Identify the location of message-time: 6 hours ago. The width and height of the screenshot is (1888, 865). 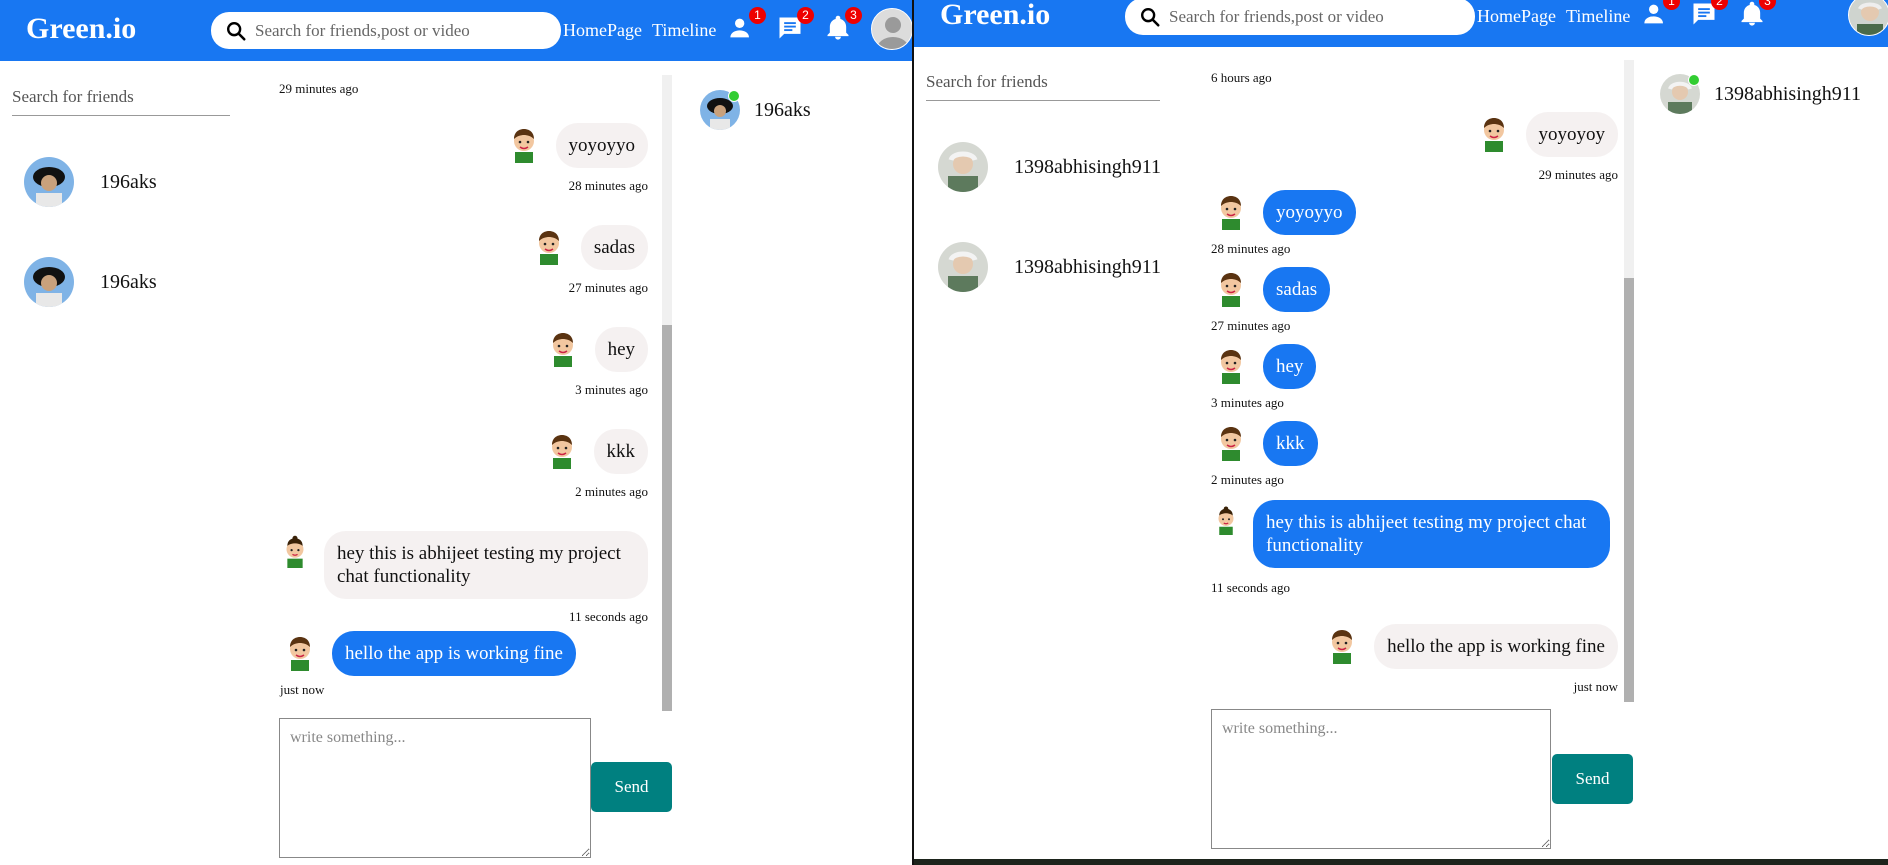
(1241, 77).